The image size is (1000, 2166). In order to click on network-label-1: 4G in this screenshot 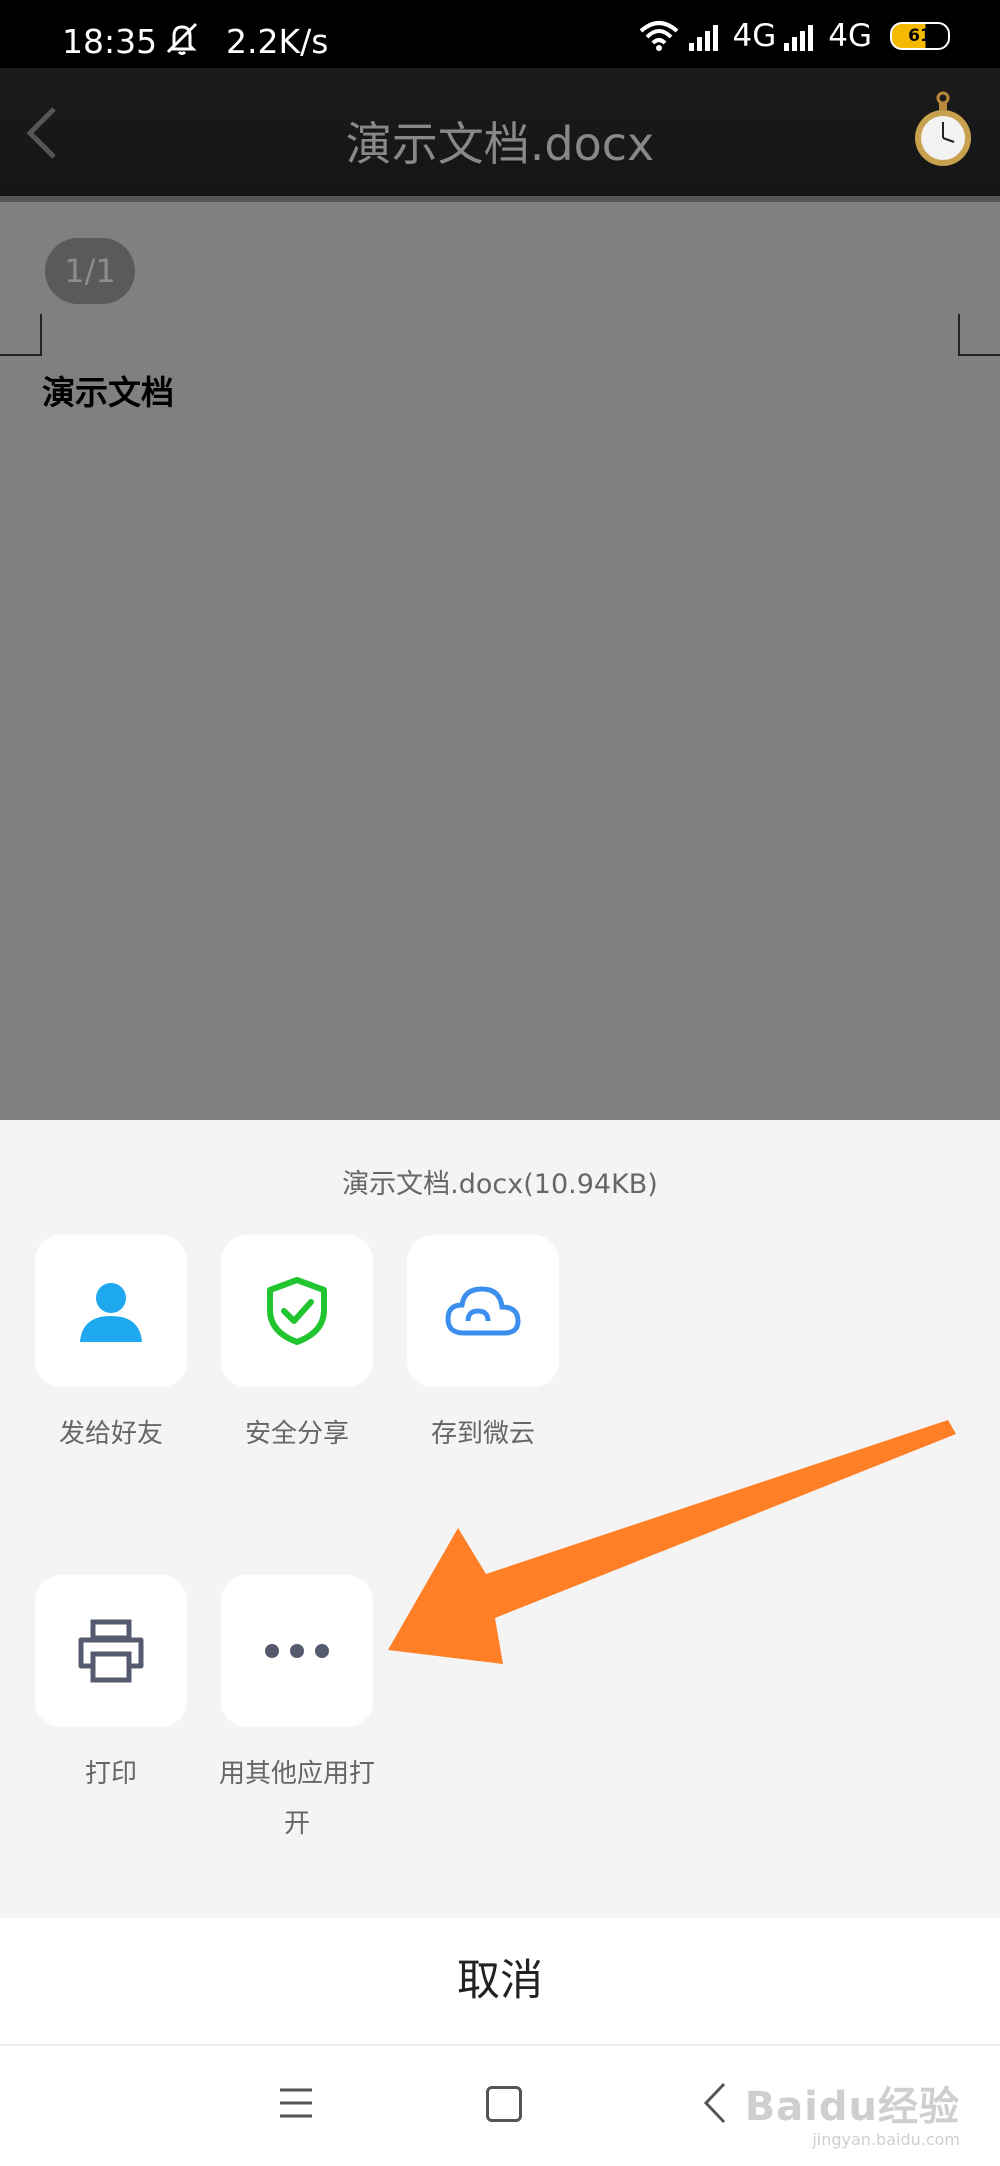, I will do `click(754, 36)`.